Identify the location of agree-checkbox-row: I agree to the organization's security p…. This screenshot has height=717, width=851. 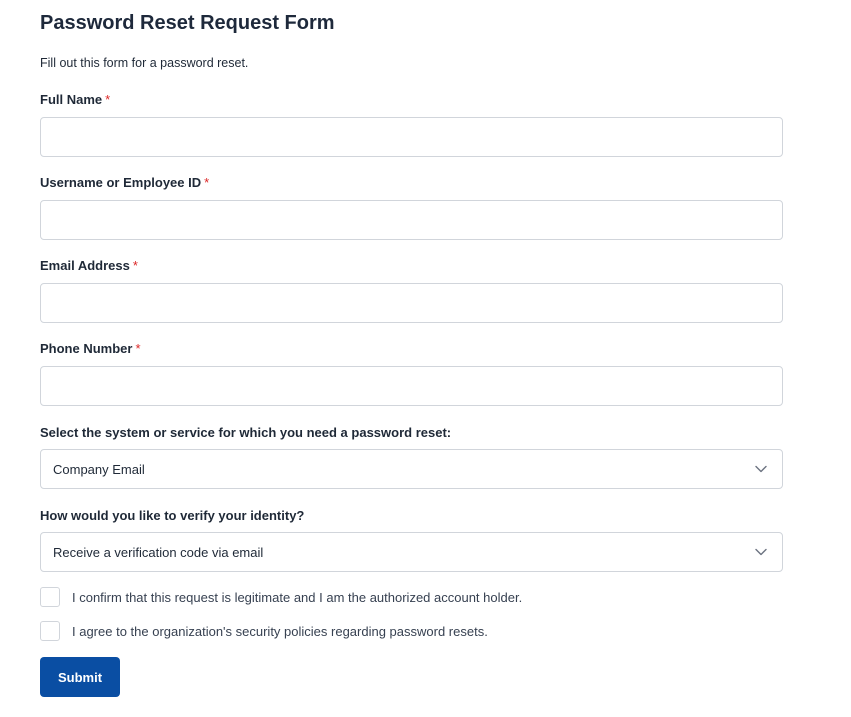
(264, 631).